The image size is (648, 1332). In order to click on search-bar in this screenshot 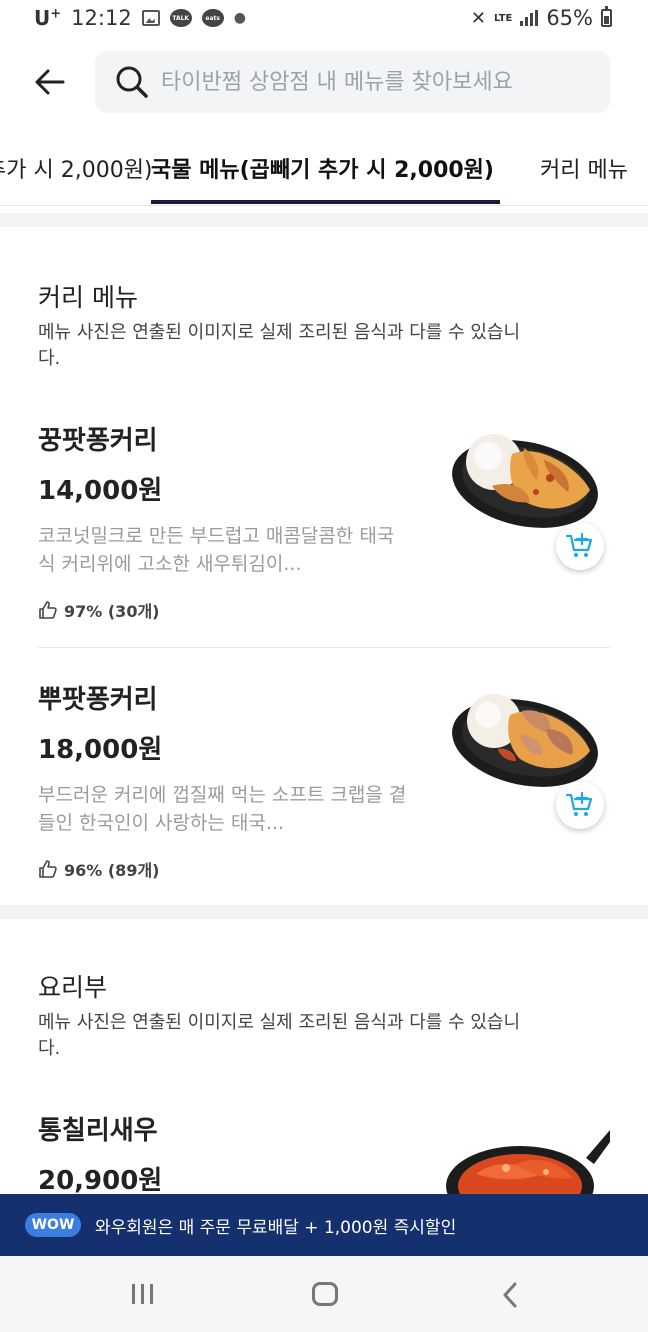, I will do `click(352, 82)`.